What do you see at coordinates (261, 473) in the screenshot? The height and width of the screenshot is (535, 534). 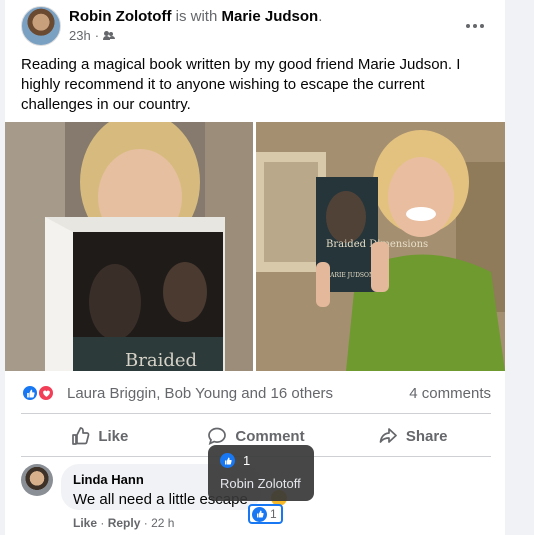 I see `reaction-tooltip: 1 Robin Zolotoff` at bounding box center [261, 473].